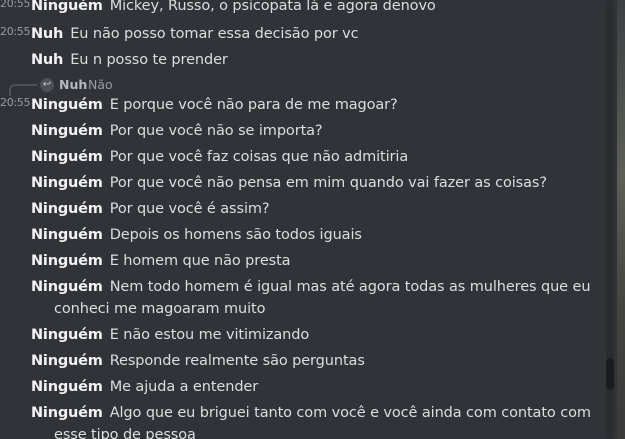 This screenshot has height=439, width=625. Describe the element at coordinates (253, 105) in the screenshot. I see `message-text: E porque você não para de me magoar?` at that location.